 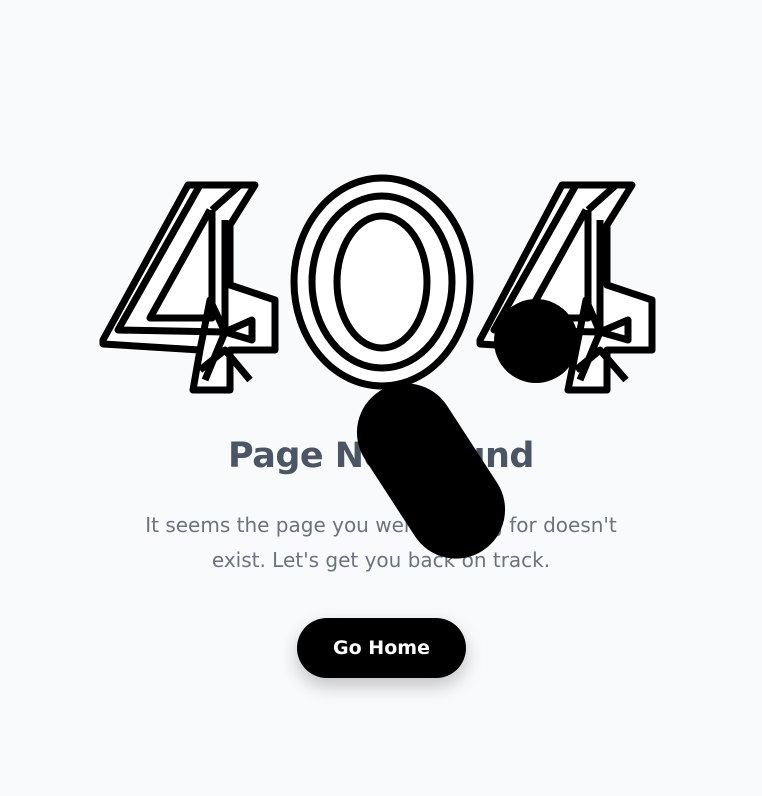 I want to click on digit-four-left, so click(x=189, y=287).